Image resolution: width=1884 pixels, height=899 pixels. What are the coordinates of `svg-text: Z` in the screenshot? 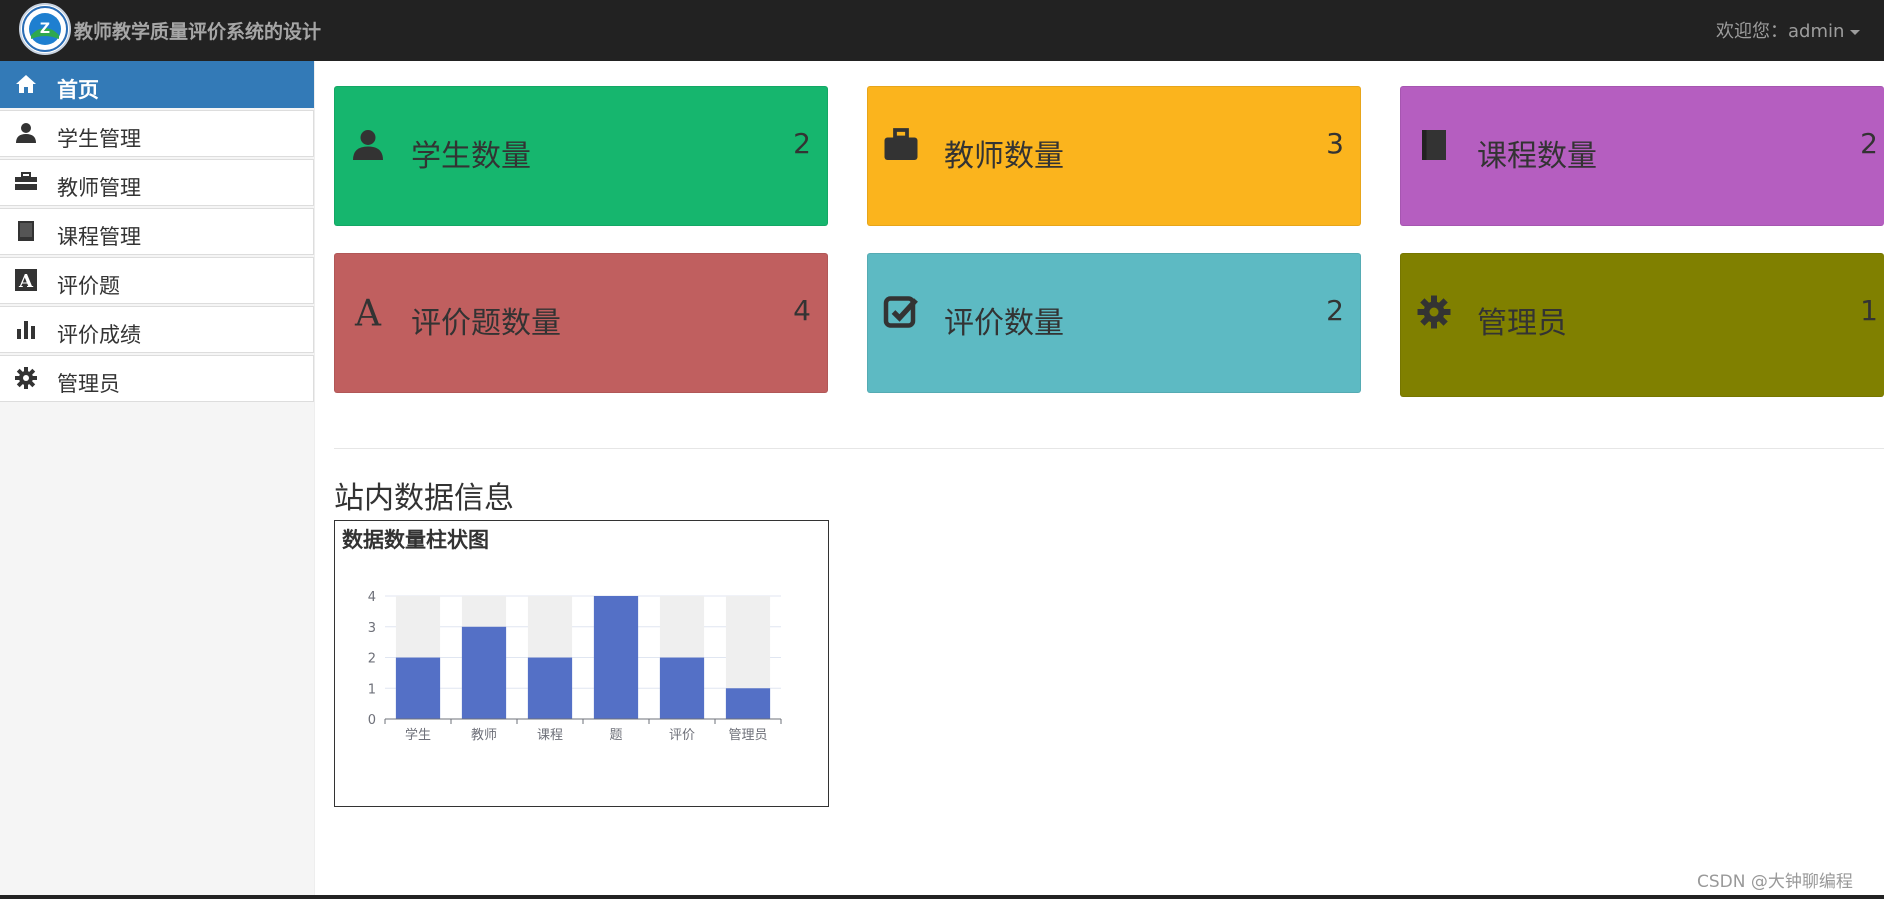 It's located at (45, 29).